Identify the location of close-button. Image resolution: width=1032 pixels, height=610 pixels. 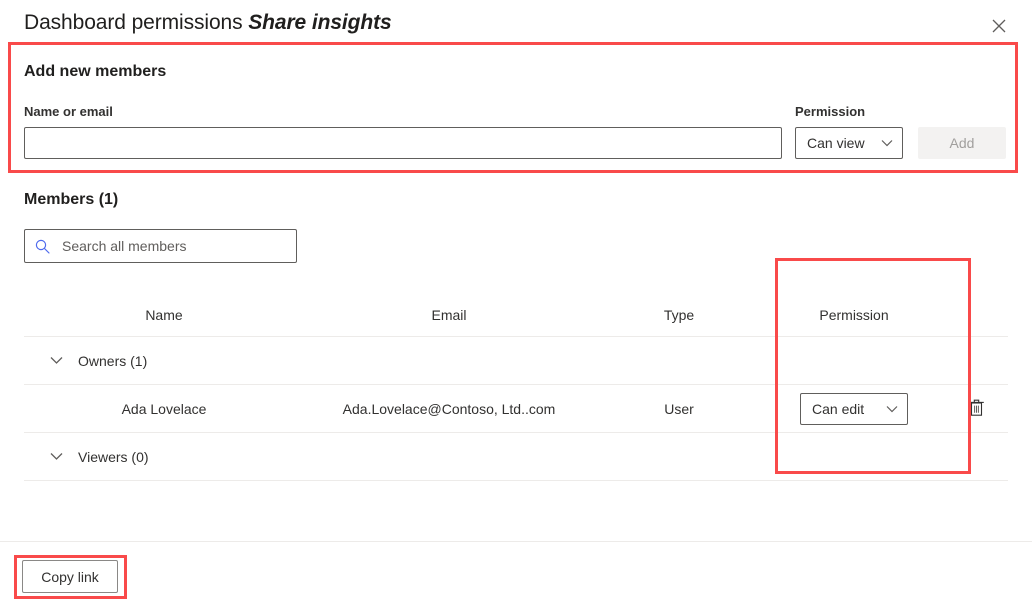
(999, 26).